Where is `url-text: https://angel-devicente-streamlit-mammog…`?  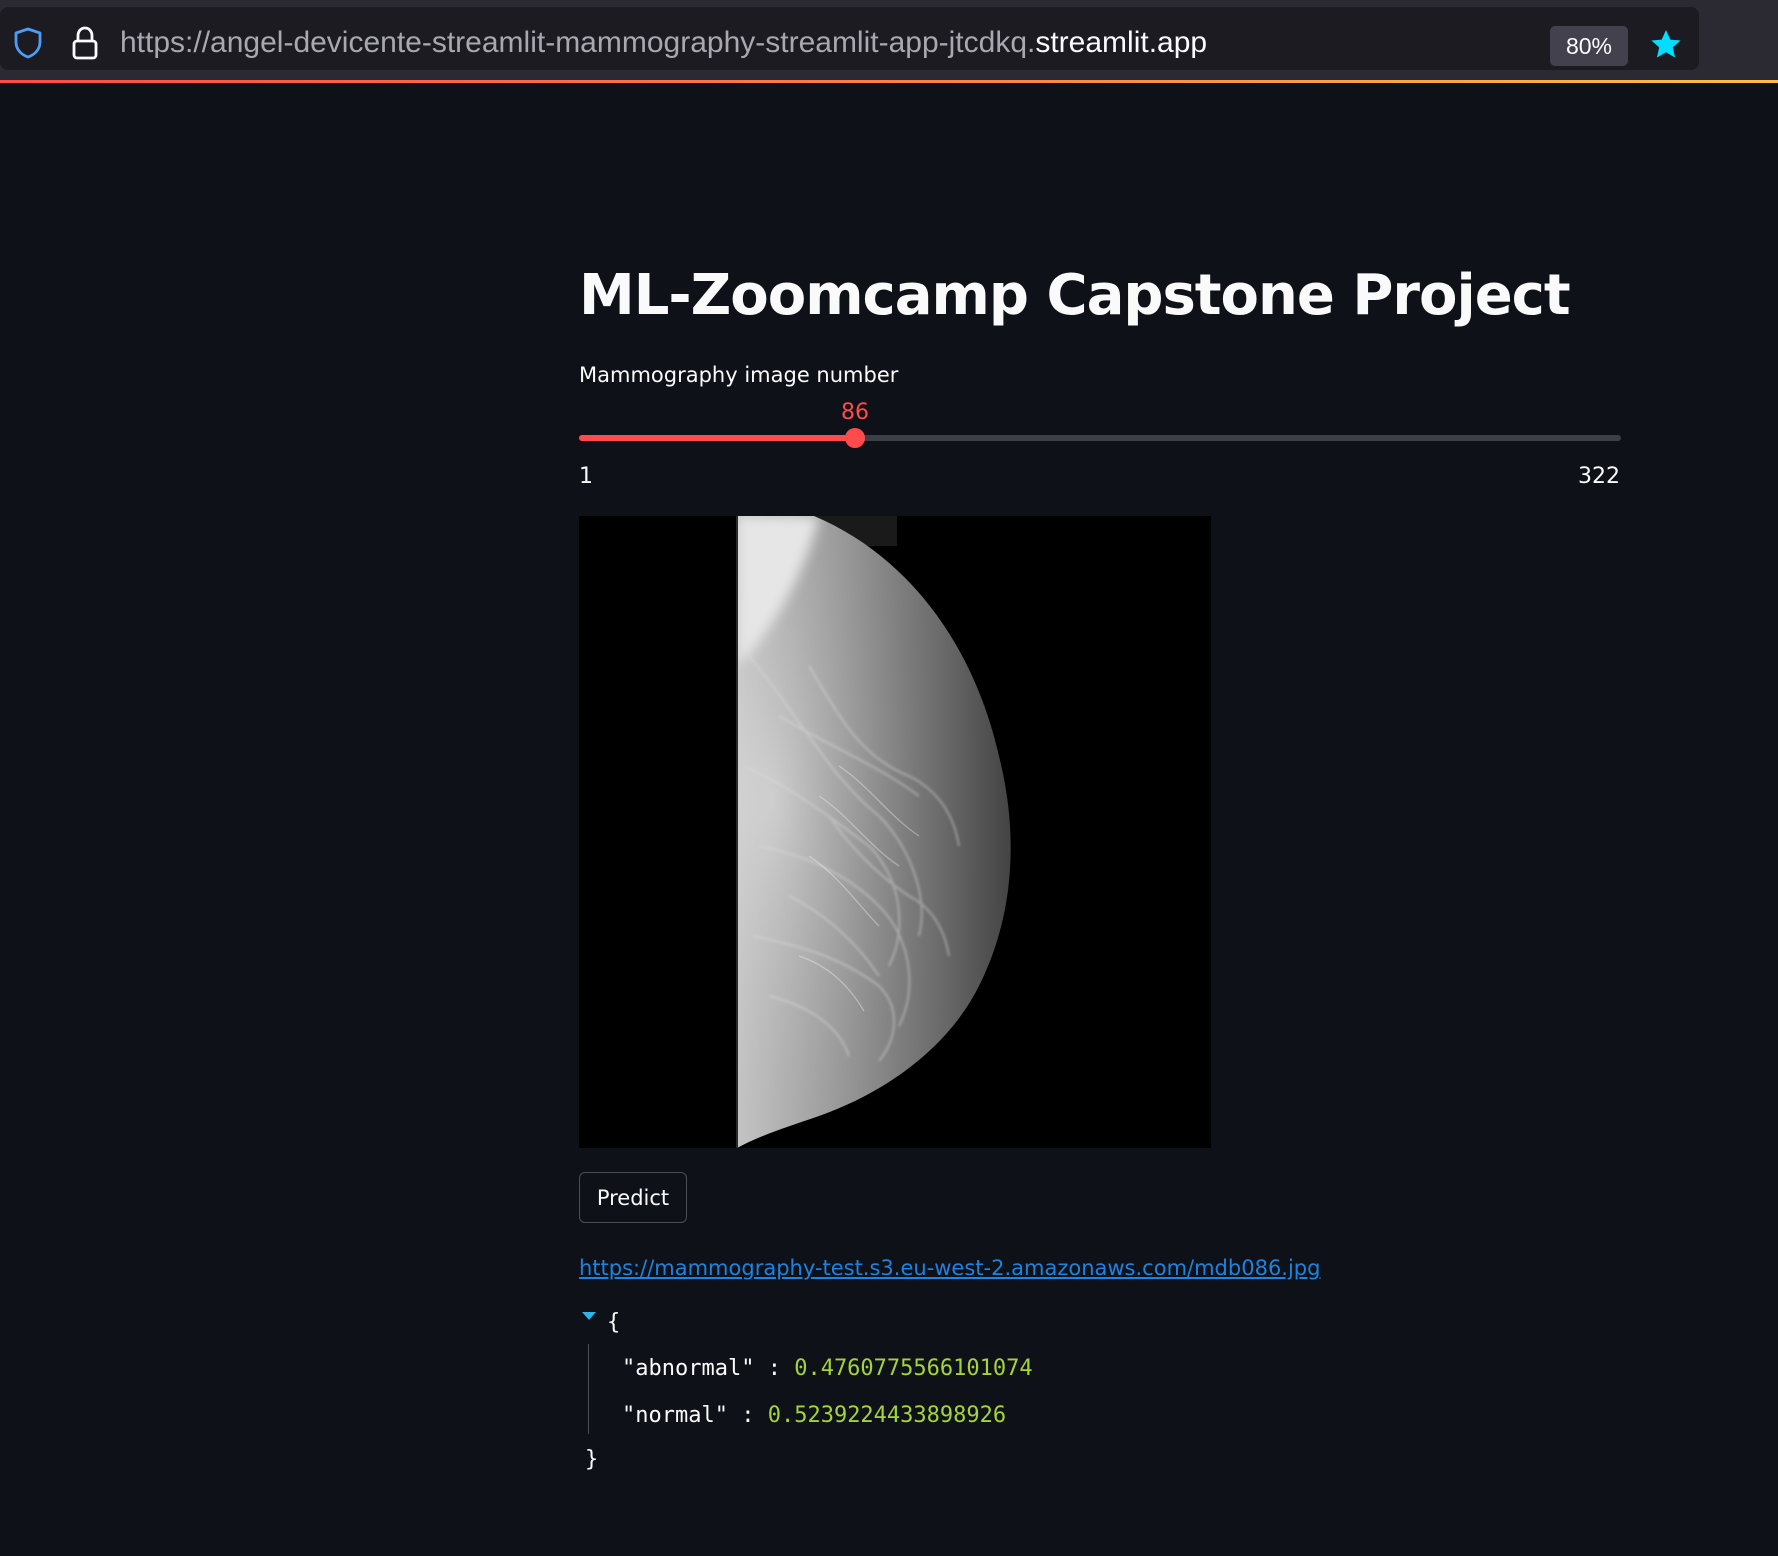 url-text: https://angel-devicente-streamlit-mammog… is located at coordinates (663, 43).